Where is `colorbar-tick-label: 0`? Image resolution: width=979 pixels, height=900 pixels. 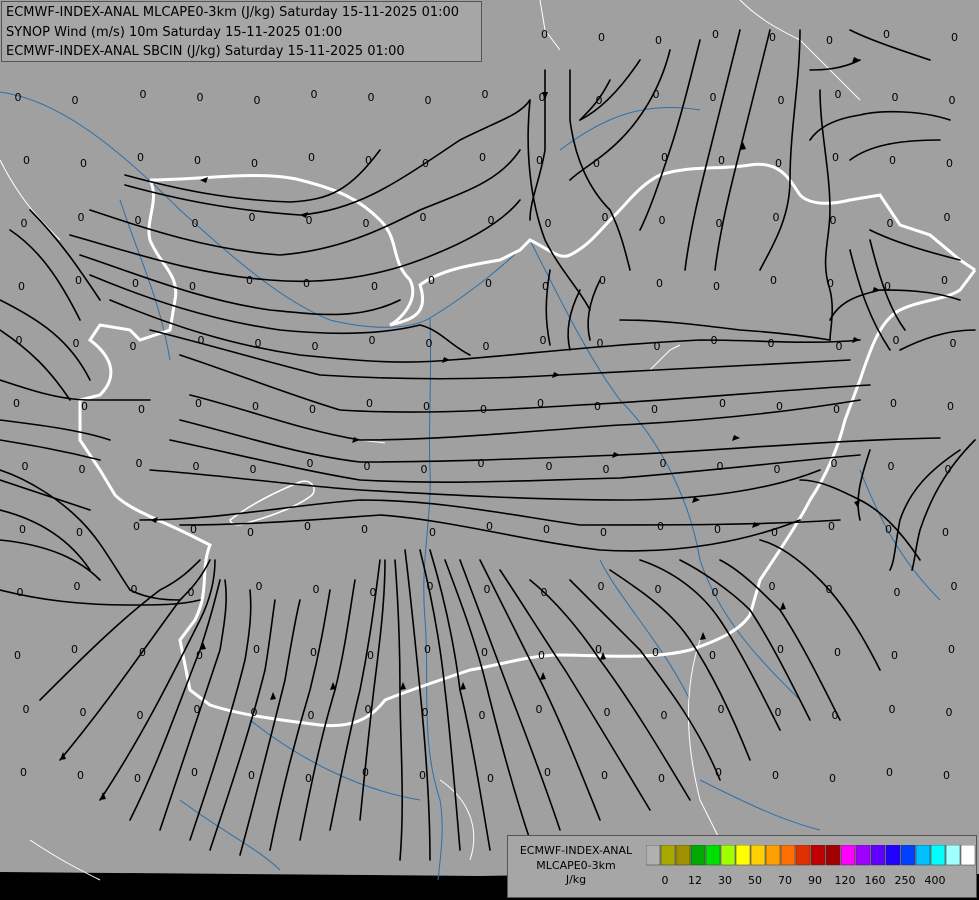
colorbar-tick-label: 0 is located at coordinates (665, 880).